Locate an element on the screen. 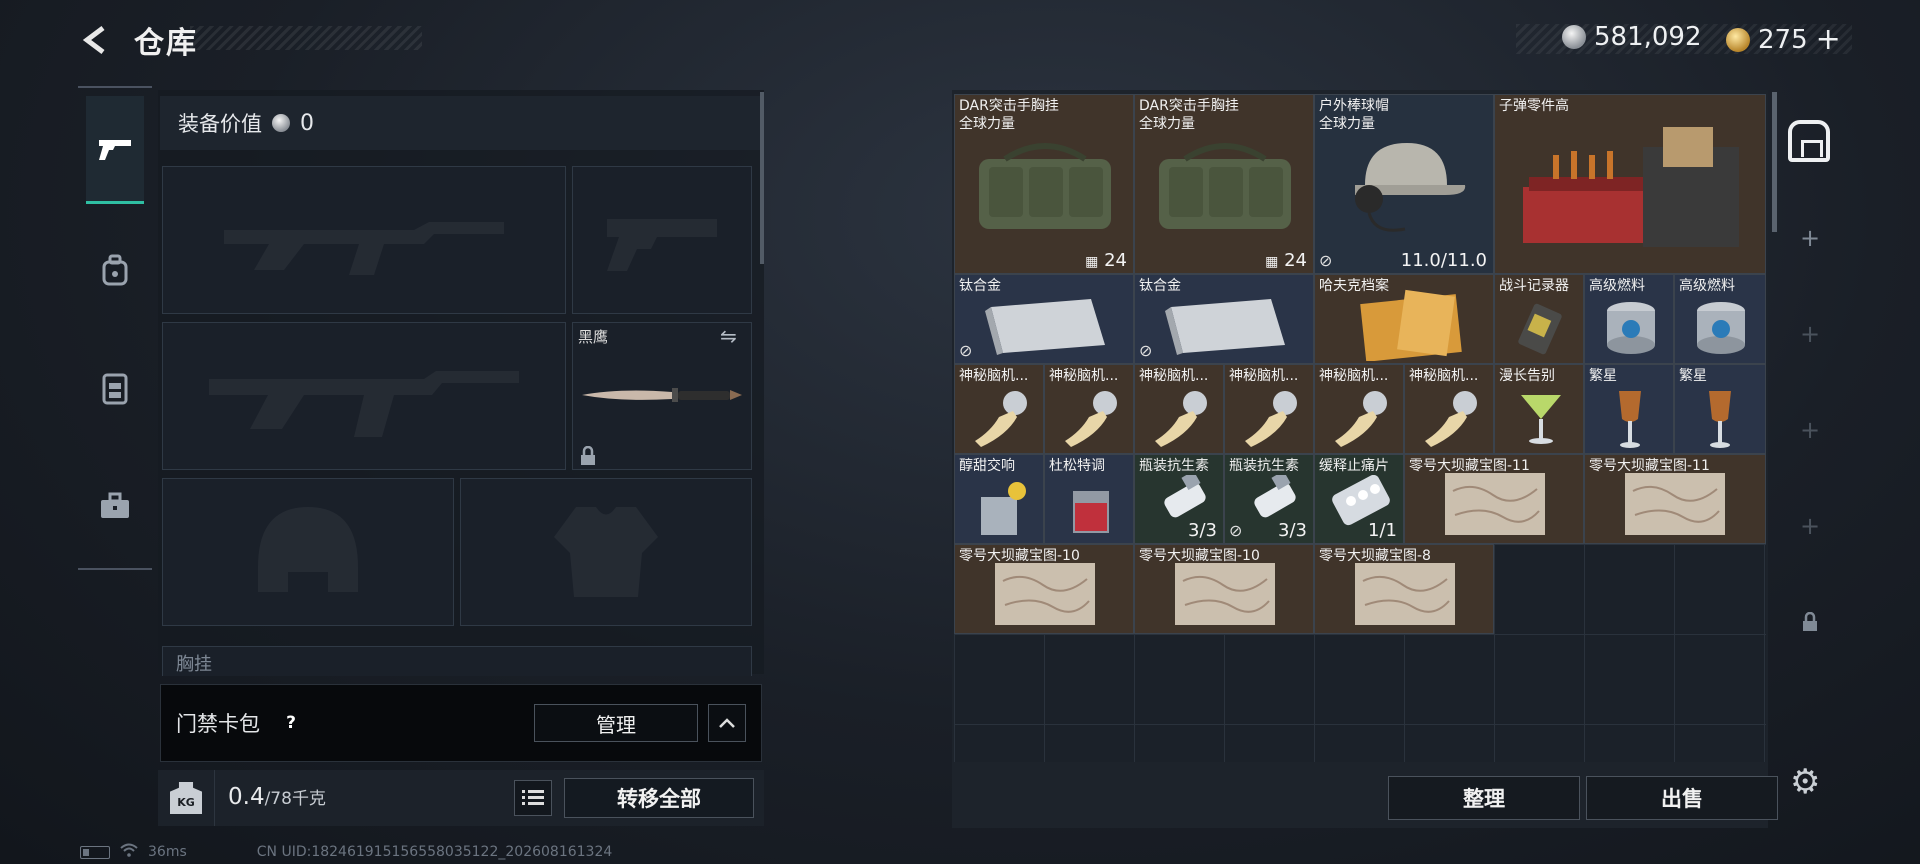 The height and width of the screenshot is (864, 1920). silver-coin-icon is located at coordinates (281, 123).